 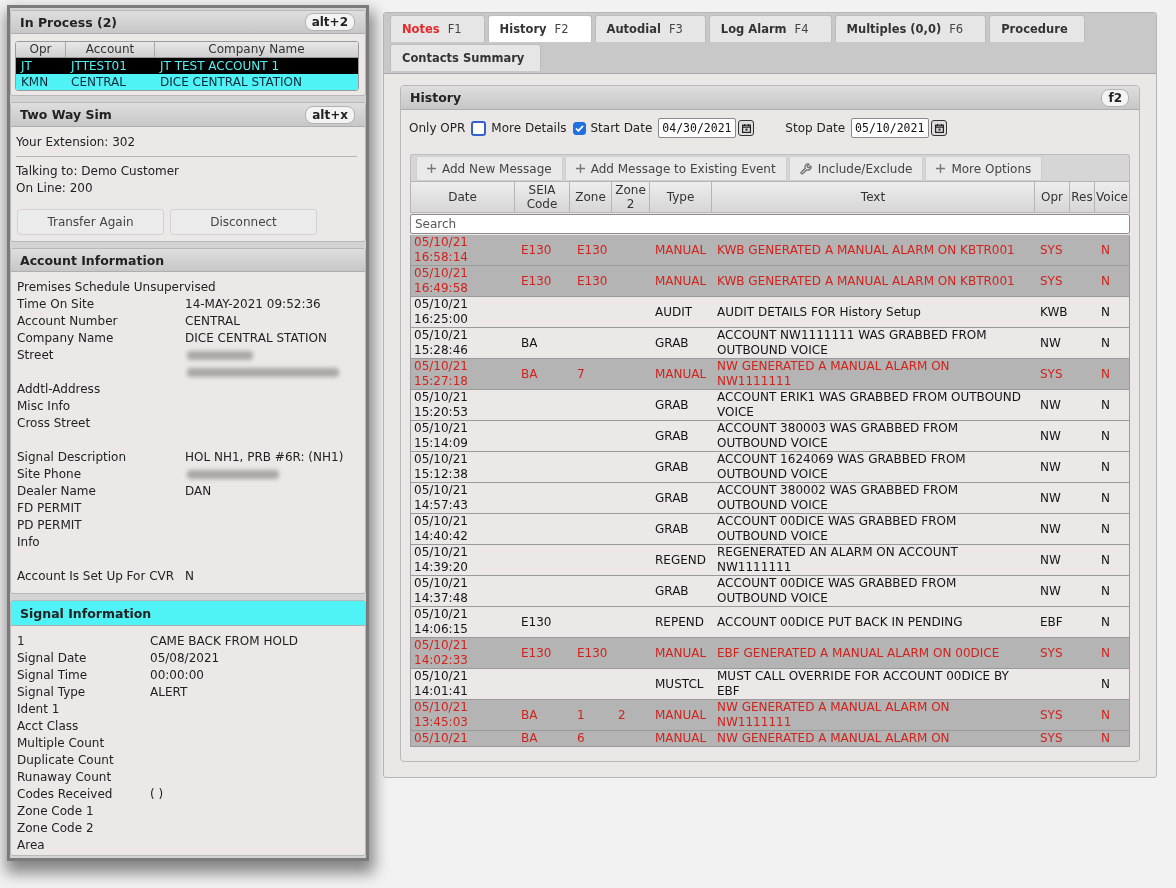 I want to click on tab: History F2, so click(x=539, y=28).